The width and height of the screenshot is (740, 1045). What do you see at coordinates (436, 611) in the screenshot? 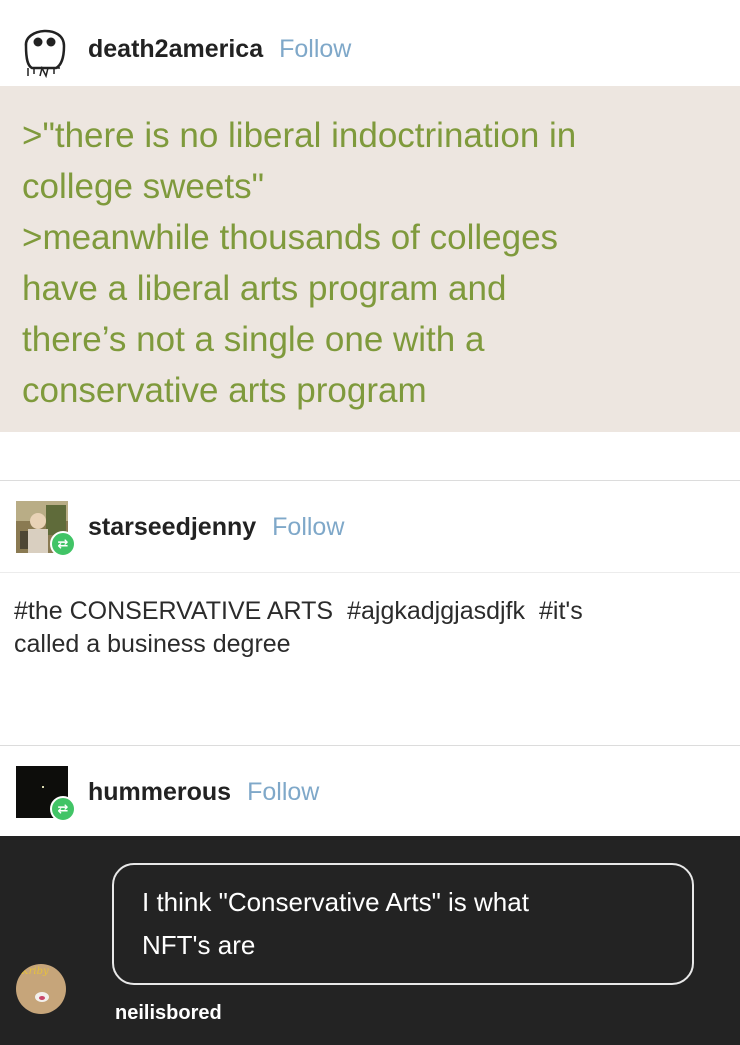
I see `tag: #ajgkadjgjasdjfk` at bounding box center [436, 611].